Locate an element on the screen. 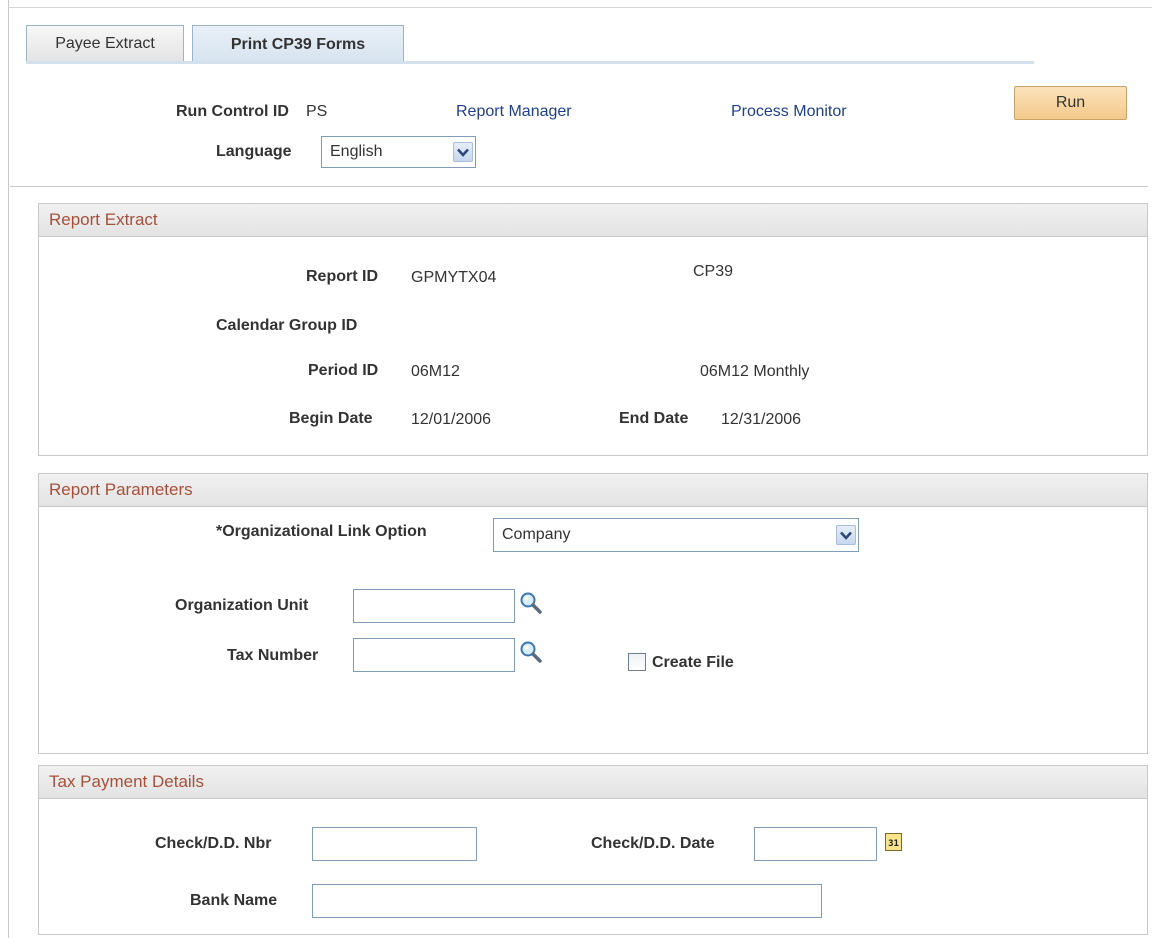 The width and height of the screenshot is (1152, 938). tab-payee-extract: Payee Extract is located at coordinates (105, 43).